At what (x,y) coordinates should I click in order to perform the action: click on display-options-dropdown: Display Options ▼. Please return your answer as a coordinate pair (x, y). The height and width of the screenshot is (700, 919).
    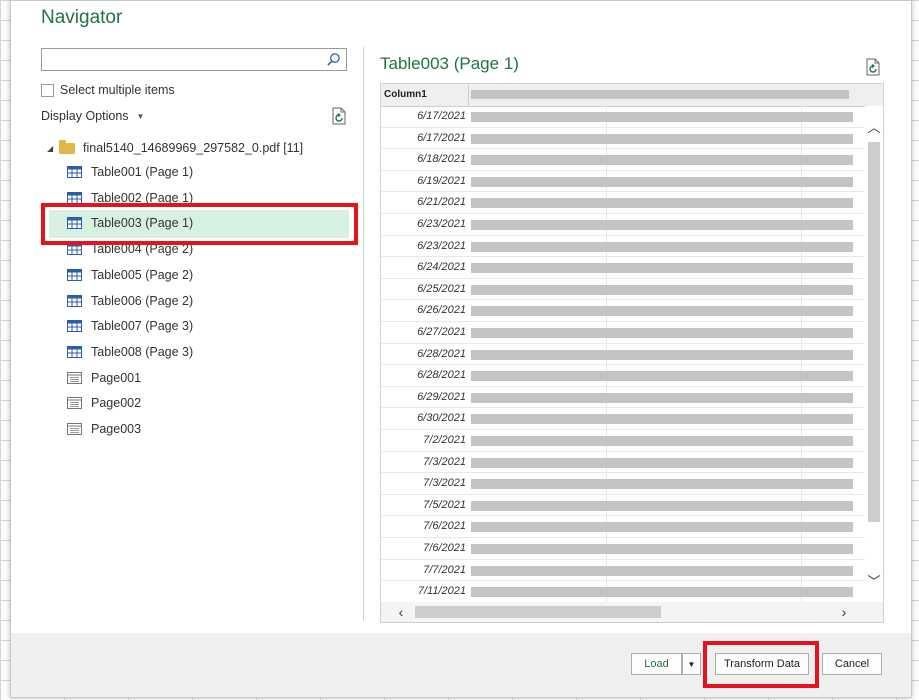
    Looking at the image, I should click on (92, 116).